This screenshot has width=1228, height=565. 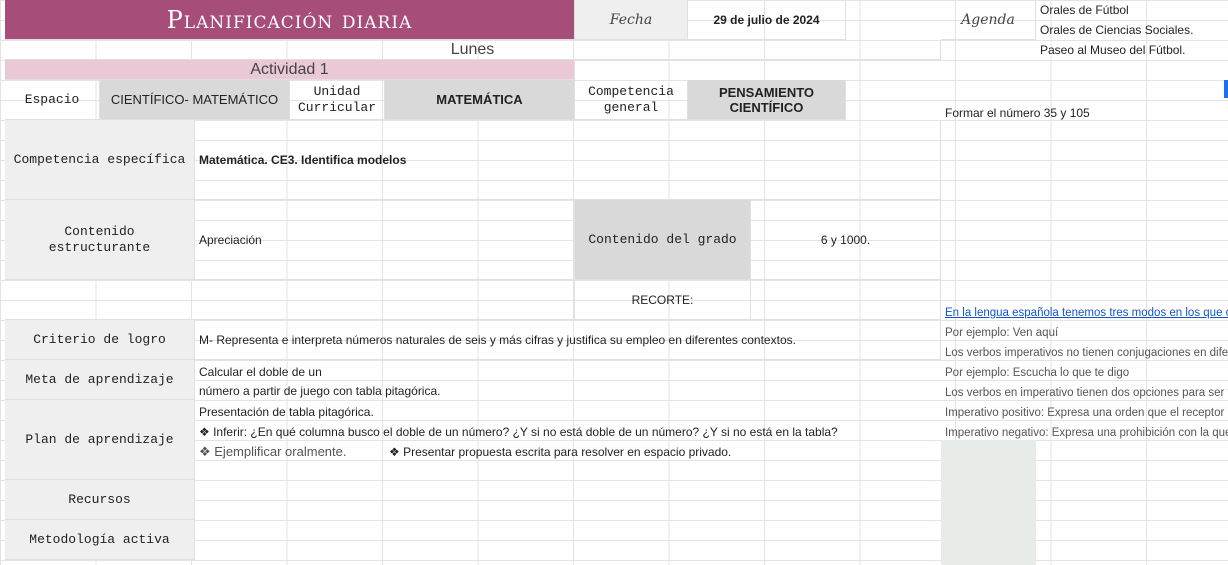 I want to click on metodologia-activa-label: Metodología activa, so click(x=100, y=540).